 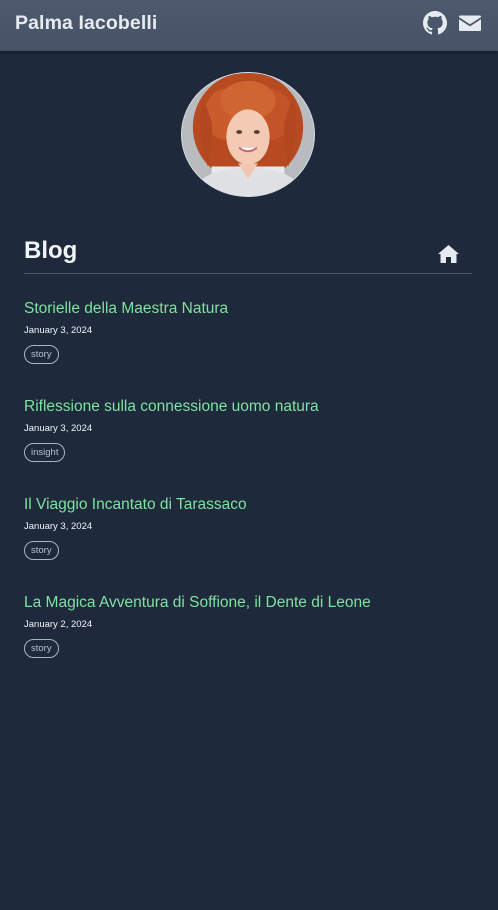 What do you see at coordinates (435, 23) in the screenshot?
I see `github-icon` at bounding box center [435, 23].